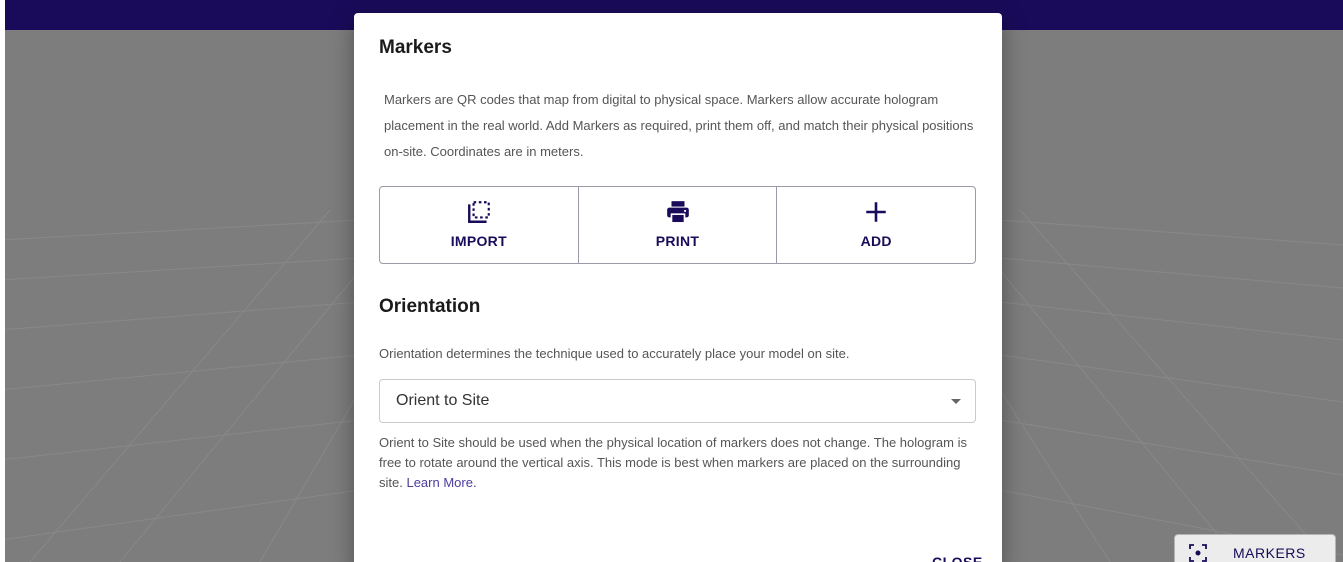  Describe the element at coordinates (876, 212) in the screenshot. I see `plus-icon` at that location.